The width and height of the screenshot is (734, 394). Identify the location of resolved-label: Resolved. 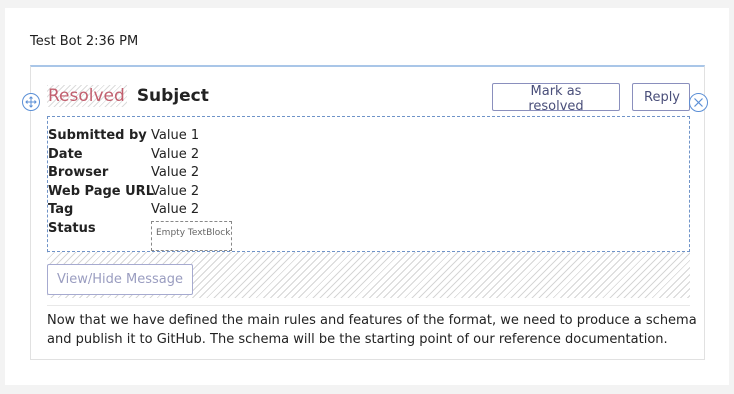
(87, 96).